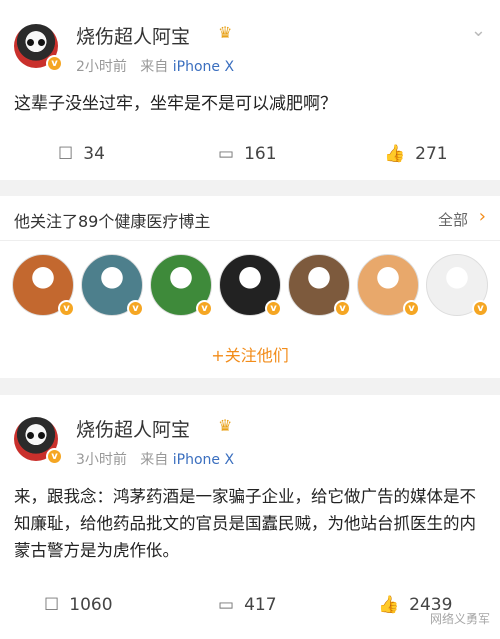  What do you see at coordinates (94, 154) in the screenshot?
I see `repost-count: 34` at bounding box center [94, 154].